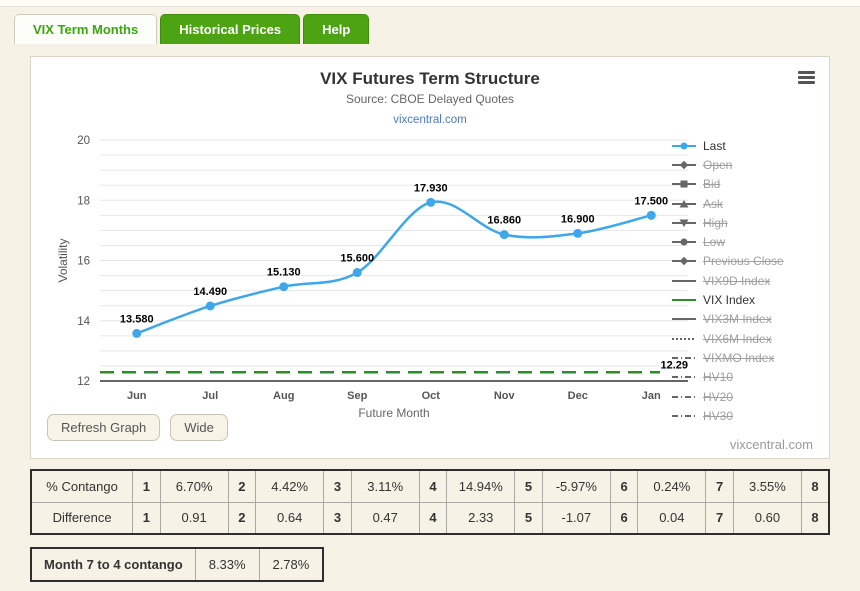 This screenshot has height=591, width=860. I want to click on legend-item-previous-close: Previous Close, so click(745, 261).